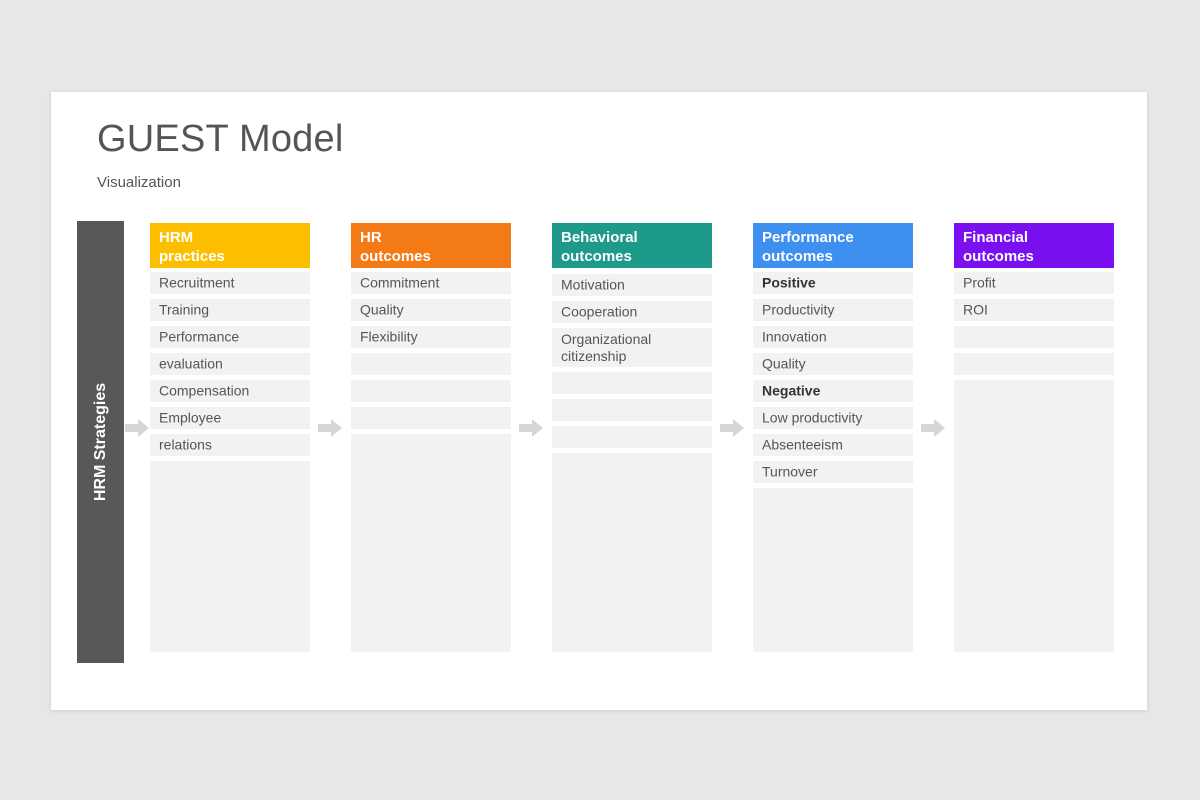  Describe the element at coordinates (176, 237) in the screenshot. I see `column-header-line: HRM` at that location.